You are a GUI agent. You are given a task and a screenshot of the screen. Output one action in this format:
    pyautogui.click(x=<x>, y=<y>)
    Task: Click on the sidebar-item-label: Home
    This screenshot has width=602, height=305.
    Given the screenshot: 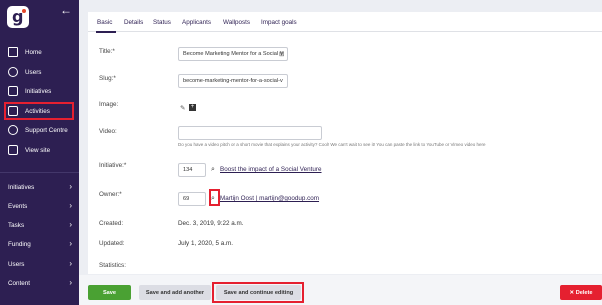 What is the action you would take?
    pyautogui.click(x=33, y=52)
    